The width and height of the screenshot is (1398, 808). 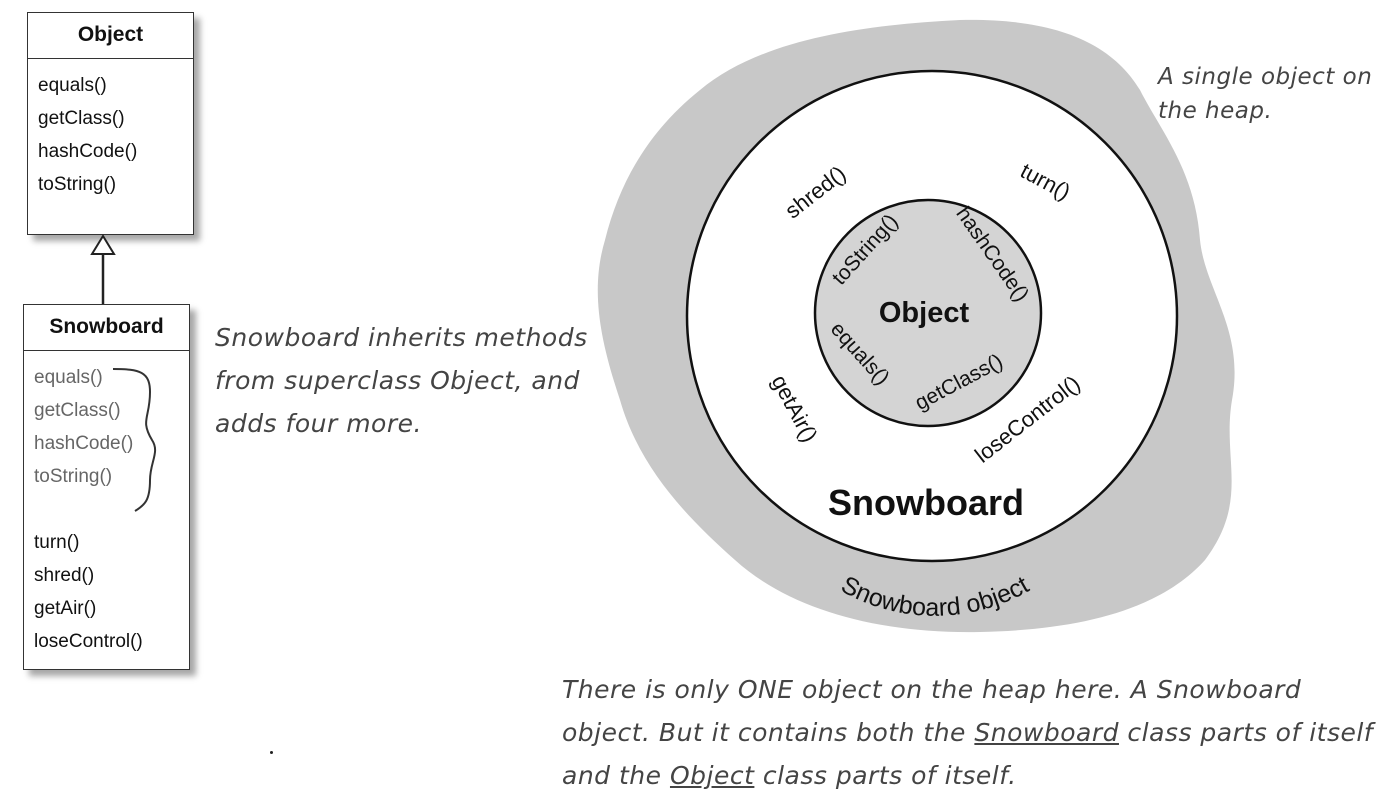 What do you see at coordinates (1046, 732) in the screenshot?
I see `bottom-note-snowboard-word: Snowboard` at bounding box center [1046, 732].